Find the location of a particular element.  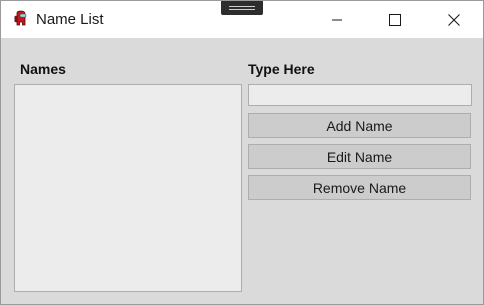

minimize-icon is located at coordinates (337, 19).